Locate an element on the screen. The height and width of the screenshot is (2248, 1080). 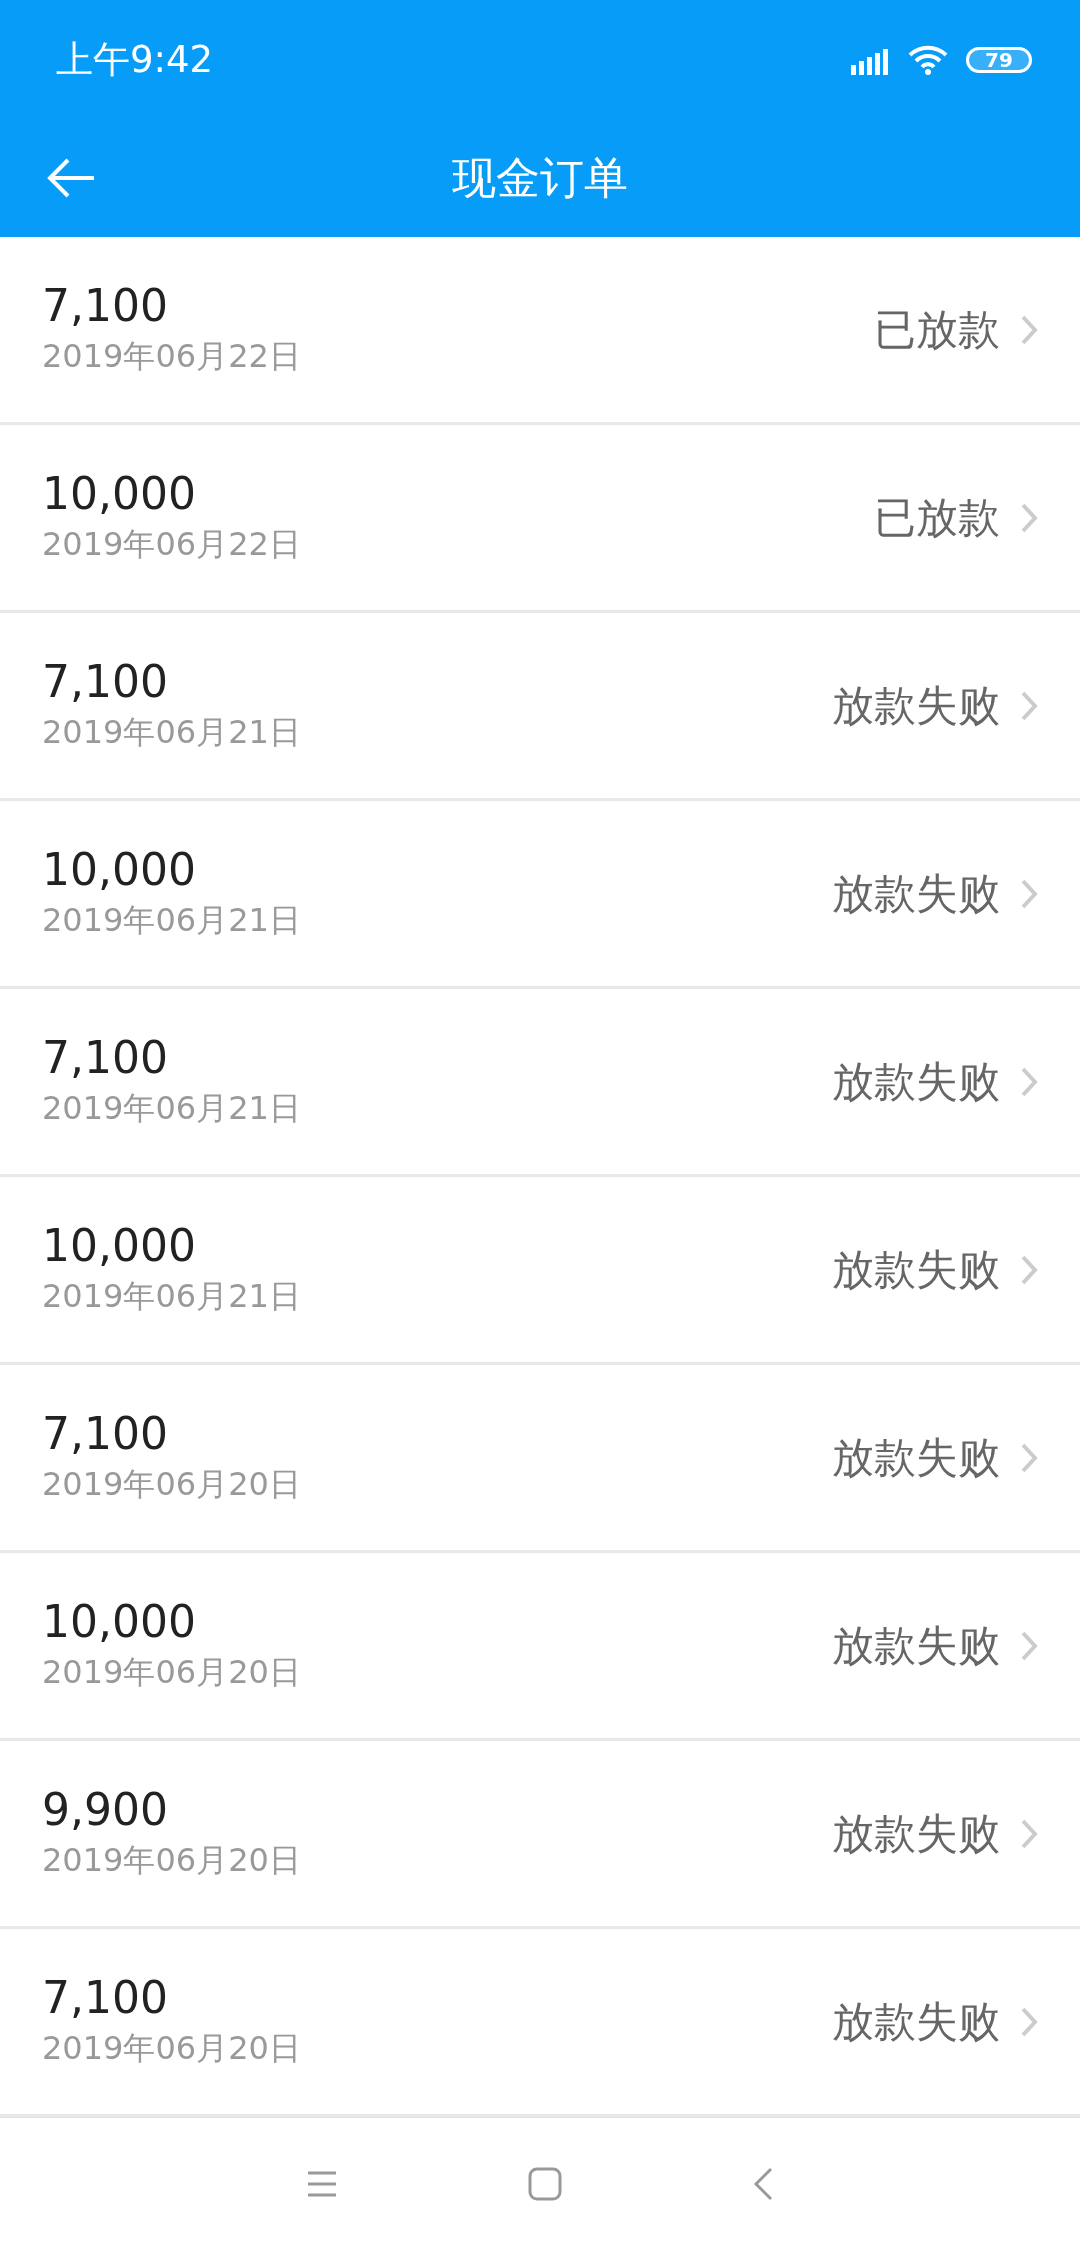
menu-icon is located at coordinates (322, 2183).